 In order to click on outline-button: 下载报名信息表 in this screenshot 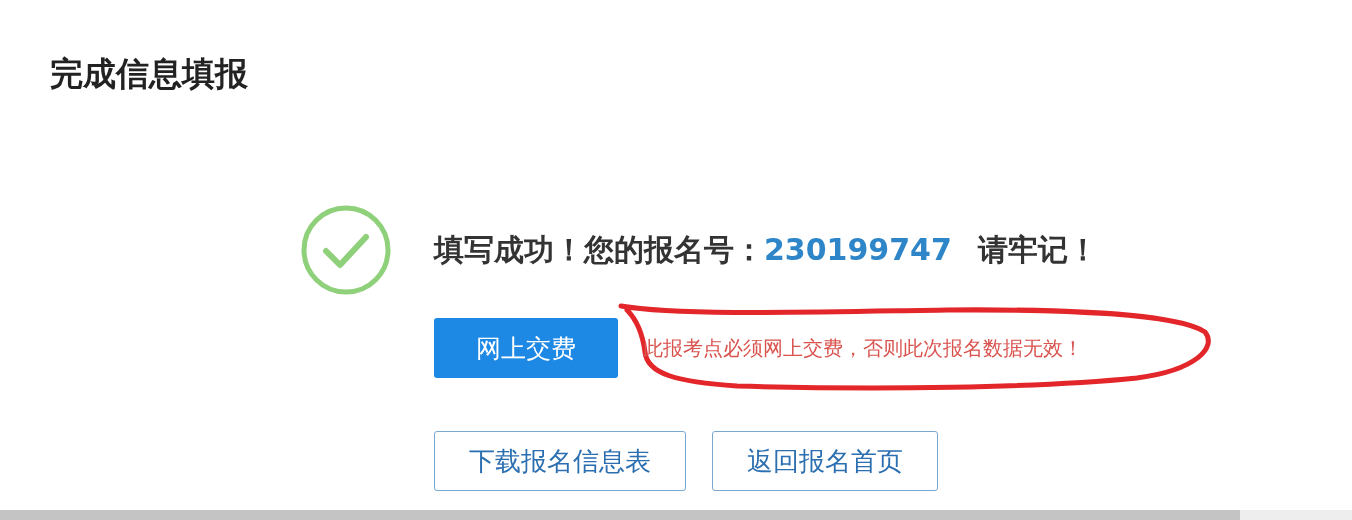, I will do `click(560, 461)`.